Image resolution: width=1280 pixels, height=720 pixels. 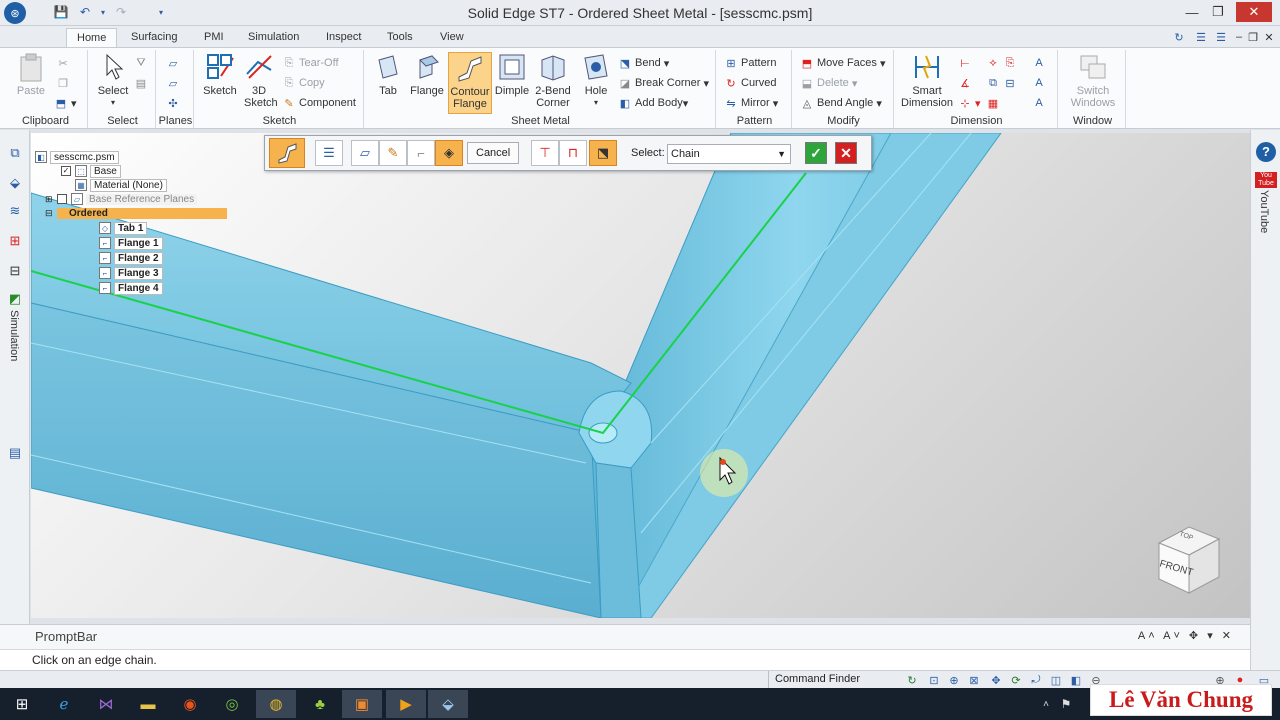 I want to click on zoom-icon: ⊕, so click(x=954, y=680).